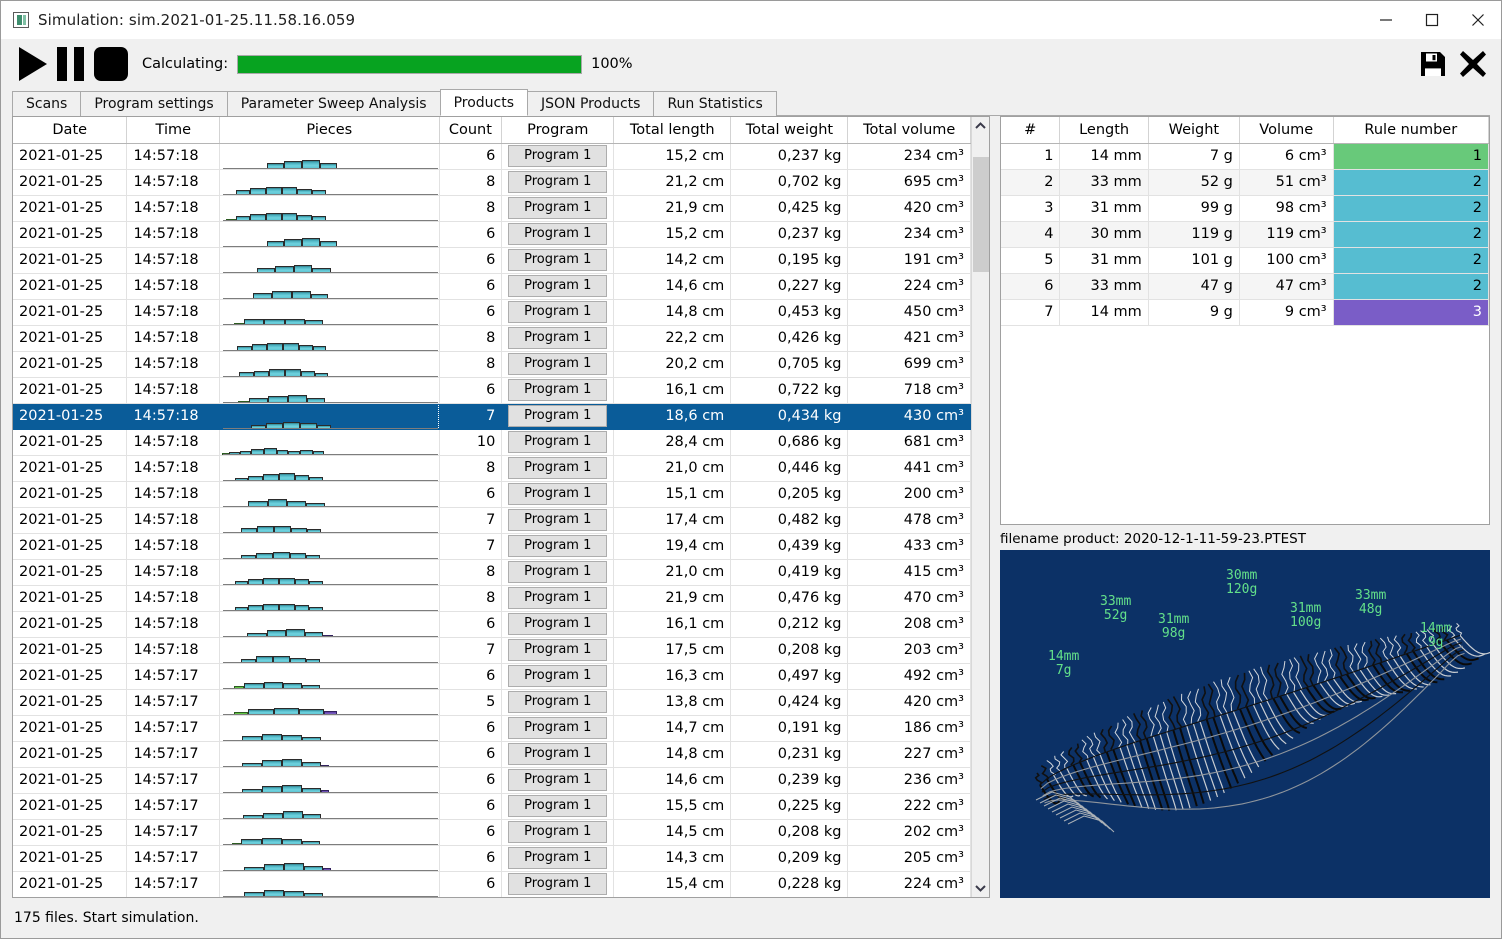 This screenshot has height=939, width=1502. What do you see at coordinates (1473, 64) in the screenshot?
I see `close-x-icon` at bounding box center [1473, 64].